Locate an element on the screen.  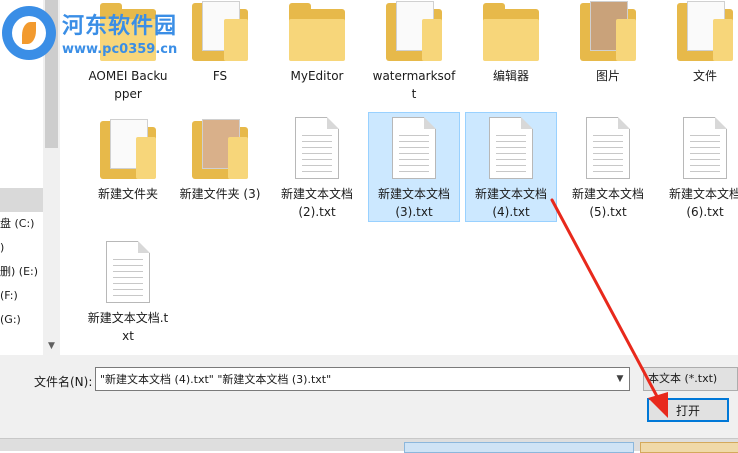
item-label: 编辑器 is located at coordinates (510, 76).